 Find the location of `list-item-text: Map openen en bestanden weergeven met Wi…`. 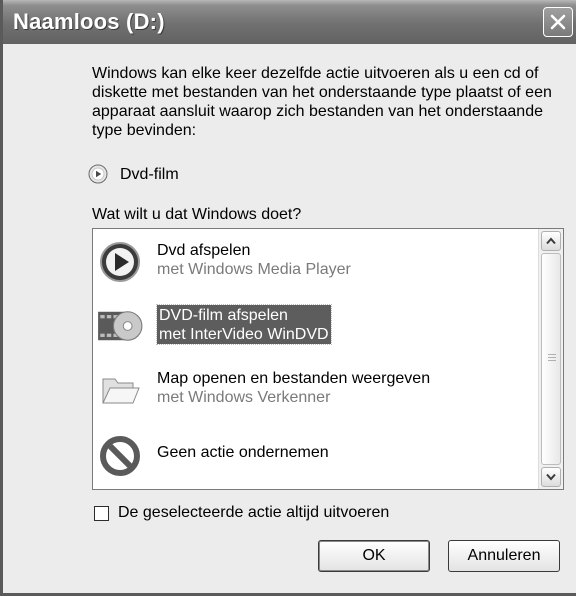

list-item-text: Map openen en bestanden weergeven met Wi… is located at coordinates (293, 388).